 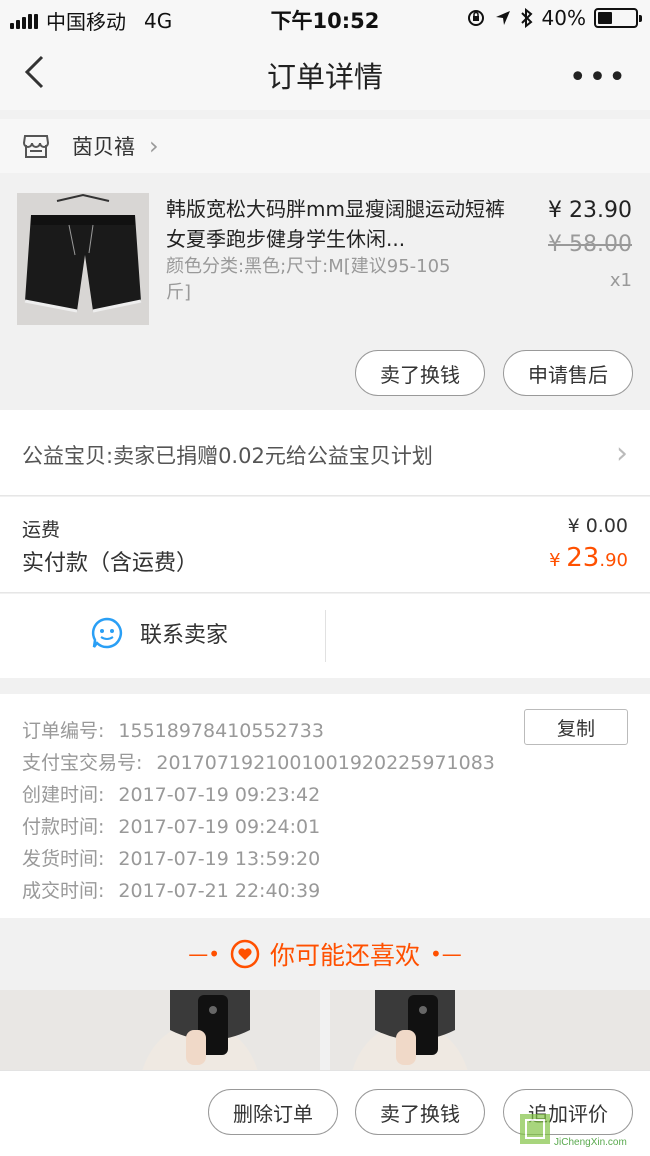 I want to click on left-decoration: —•, so click(x=204, y=954).